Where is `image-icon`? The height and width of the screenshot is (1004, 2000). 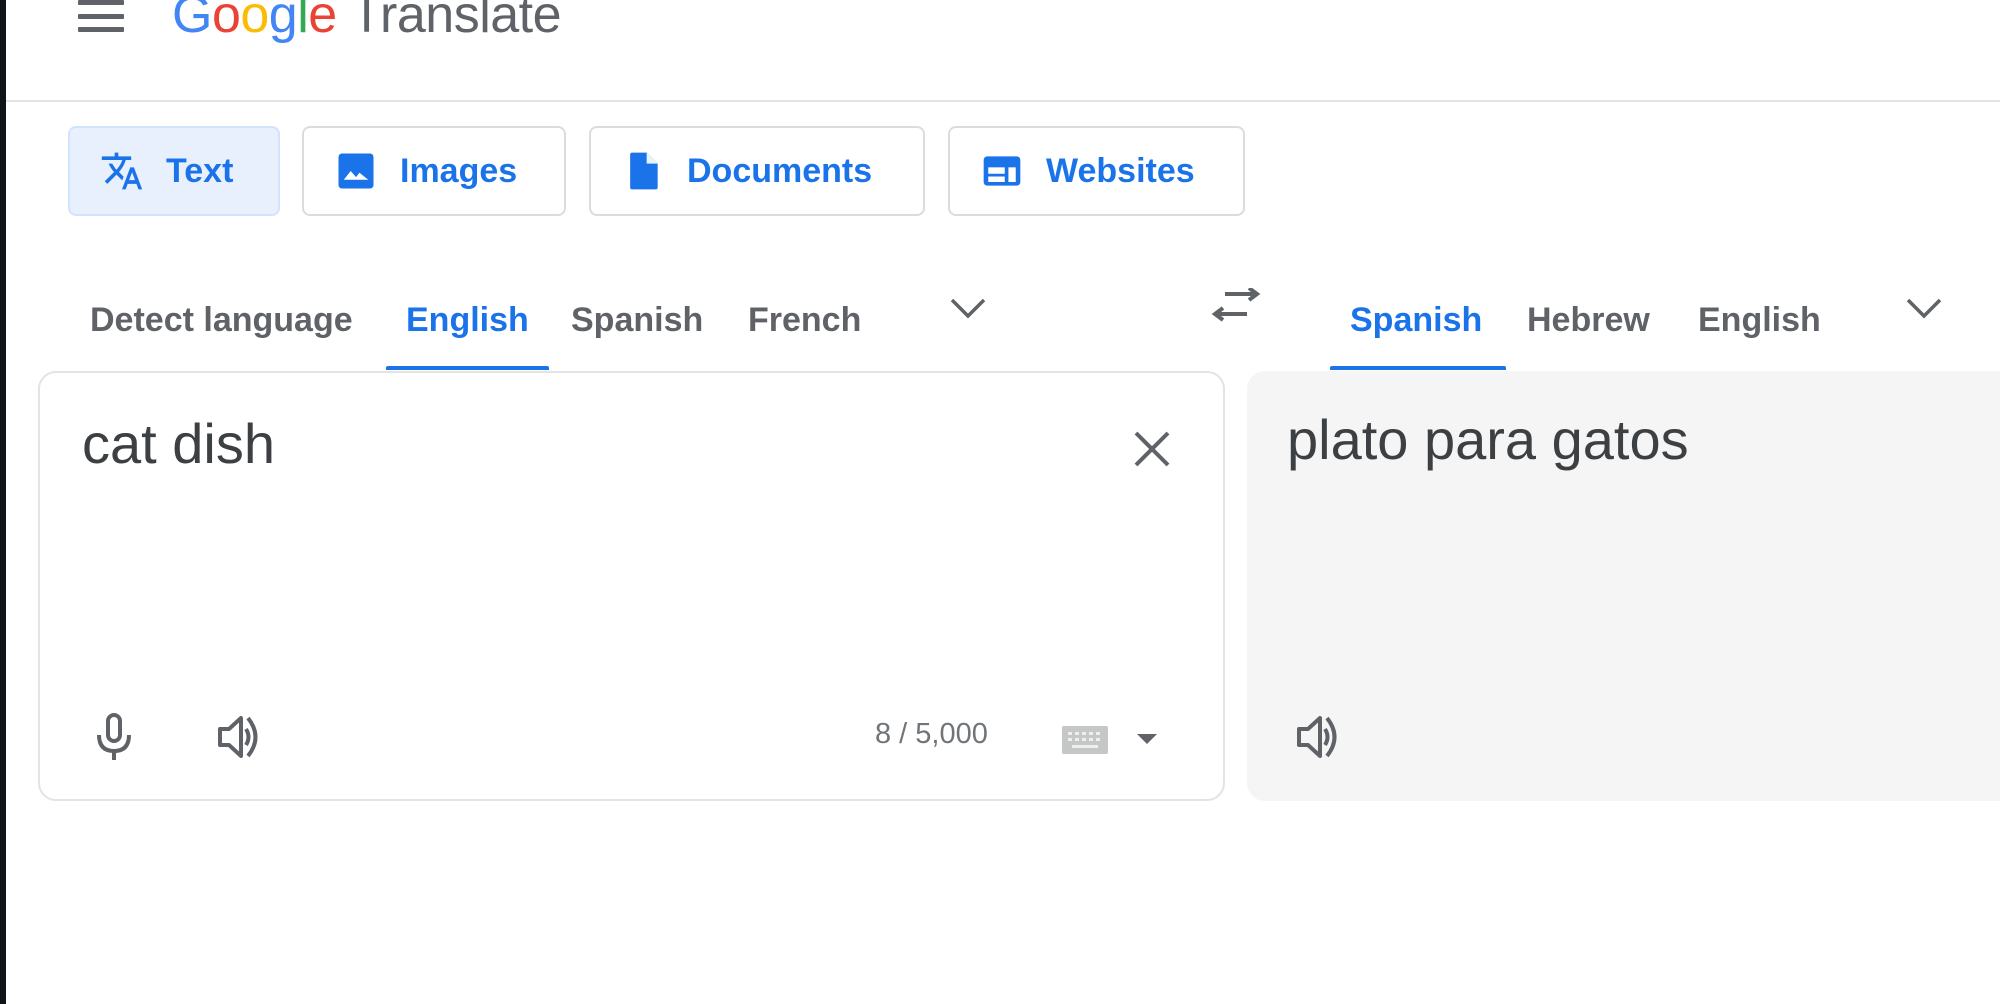 image-icon is located at coordinates (356, 171).